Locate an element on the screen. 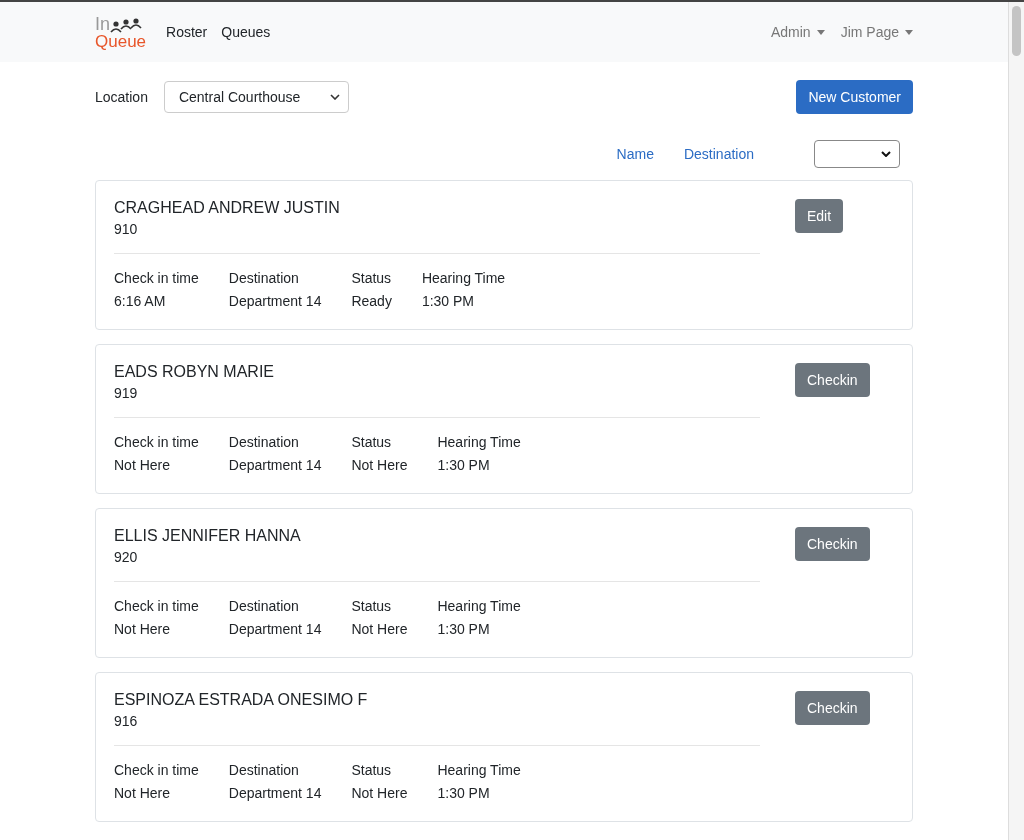 This screenshot has width=1024, height=840. customer-number: 916 is located at coordinates (126, 721).